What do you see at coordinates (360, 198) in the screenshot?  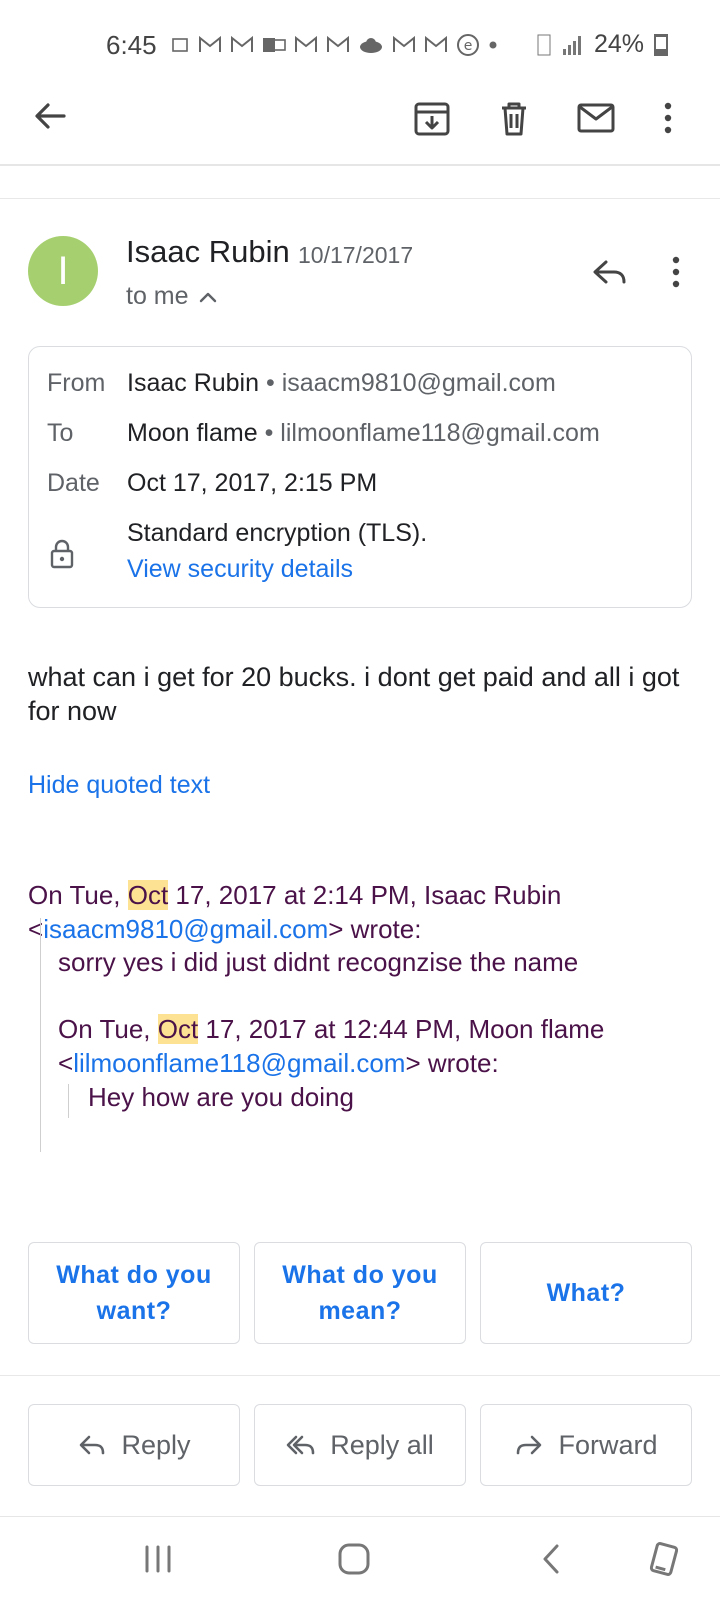 I see `section-divider` at bounding box center [360, 198].